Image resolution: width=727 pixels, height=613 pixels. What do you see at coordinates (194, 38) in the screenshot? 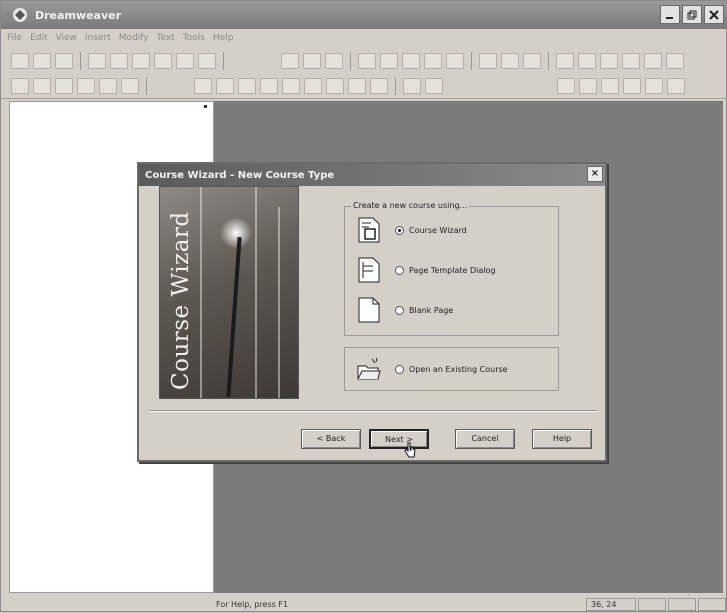
I see `menu-tools: Tools` at bounding box center [194, 38].